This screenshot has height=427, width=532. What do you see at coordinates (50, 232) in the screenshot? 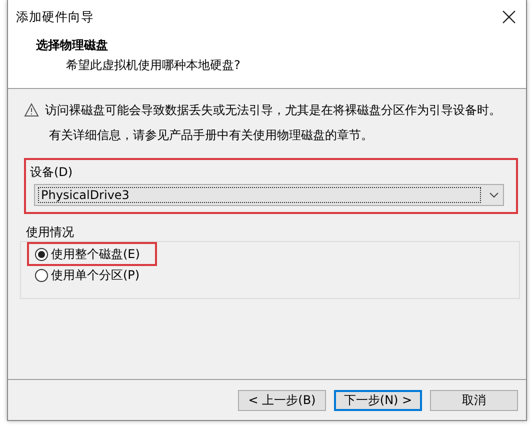
I see `group-label: 使用情况` at bounding box center [50, 232].